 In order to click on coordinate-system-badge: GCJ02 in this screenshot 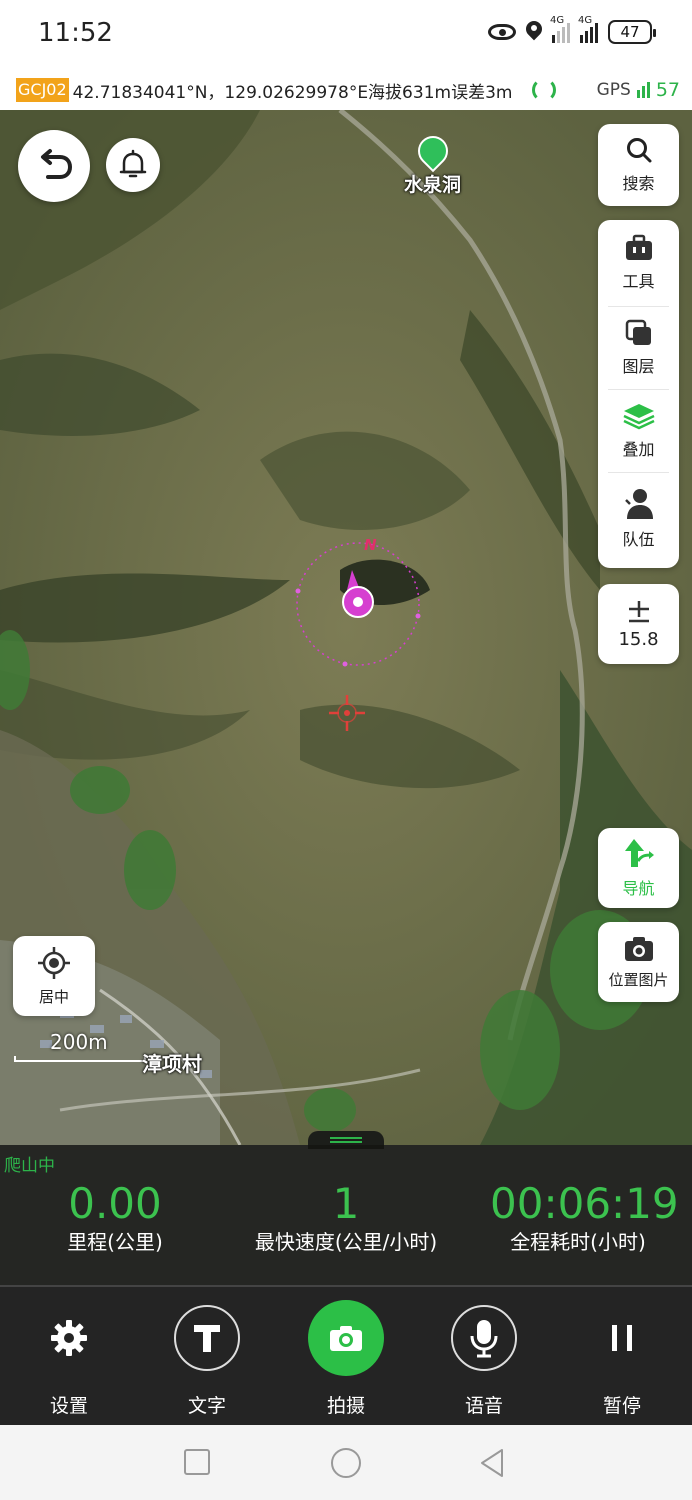, I will do `click(42, 90)`.